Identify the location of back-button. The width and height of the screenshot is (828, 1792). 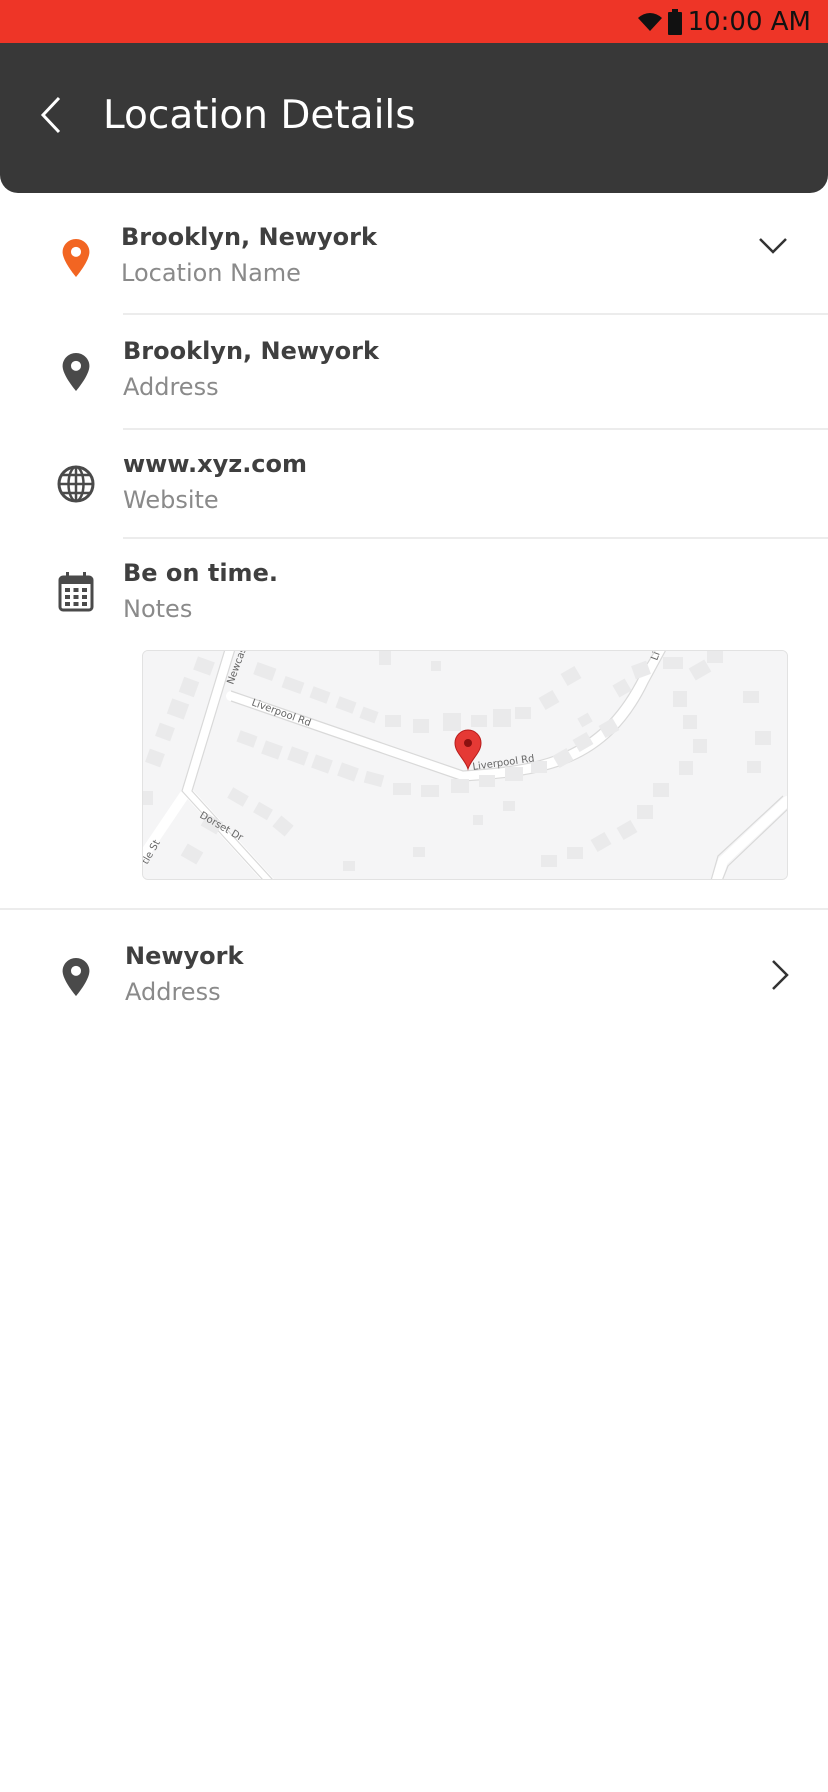
(52, 117).